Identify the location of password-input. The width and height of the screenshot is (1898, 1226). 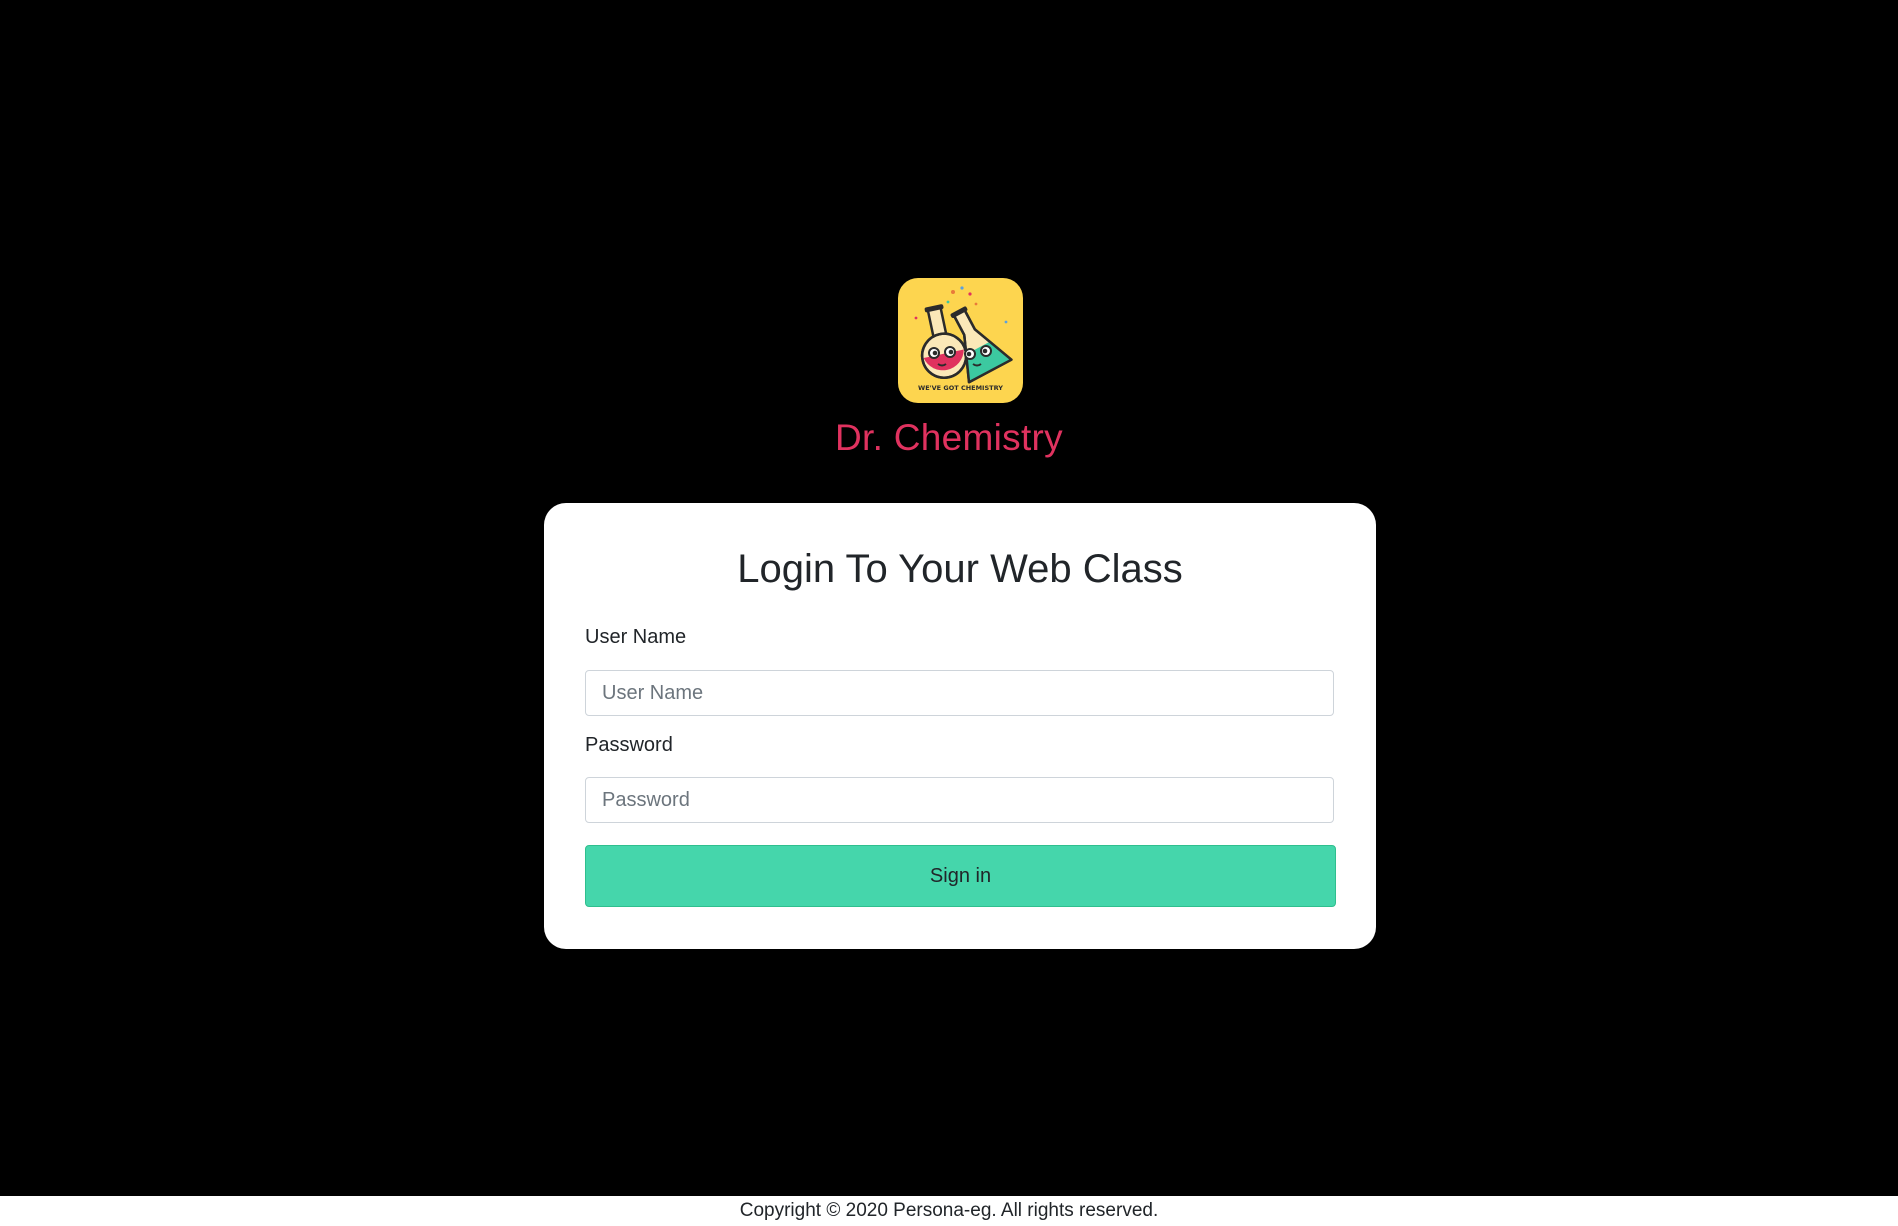
(959, 800).